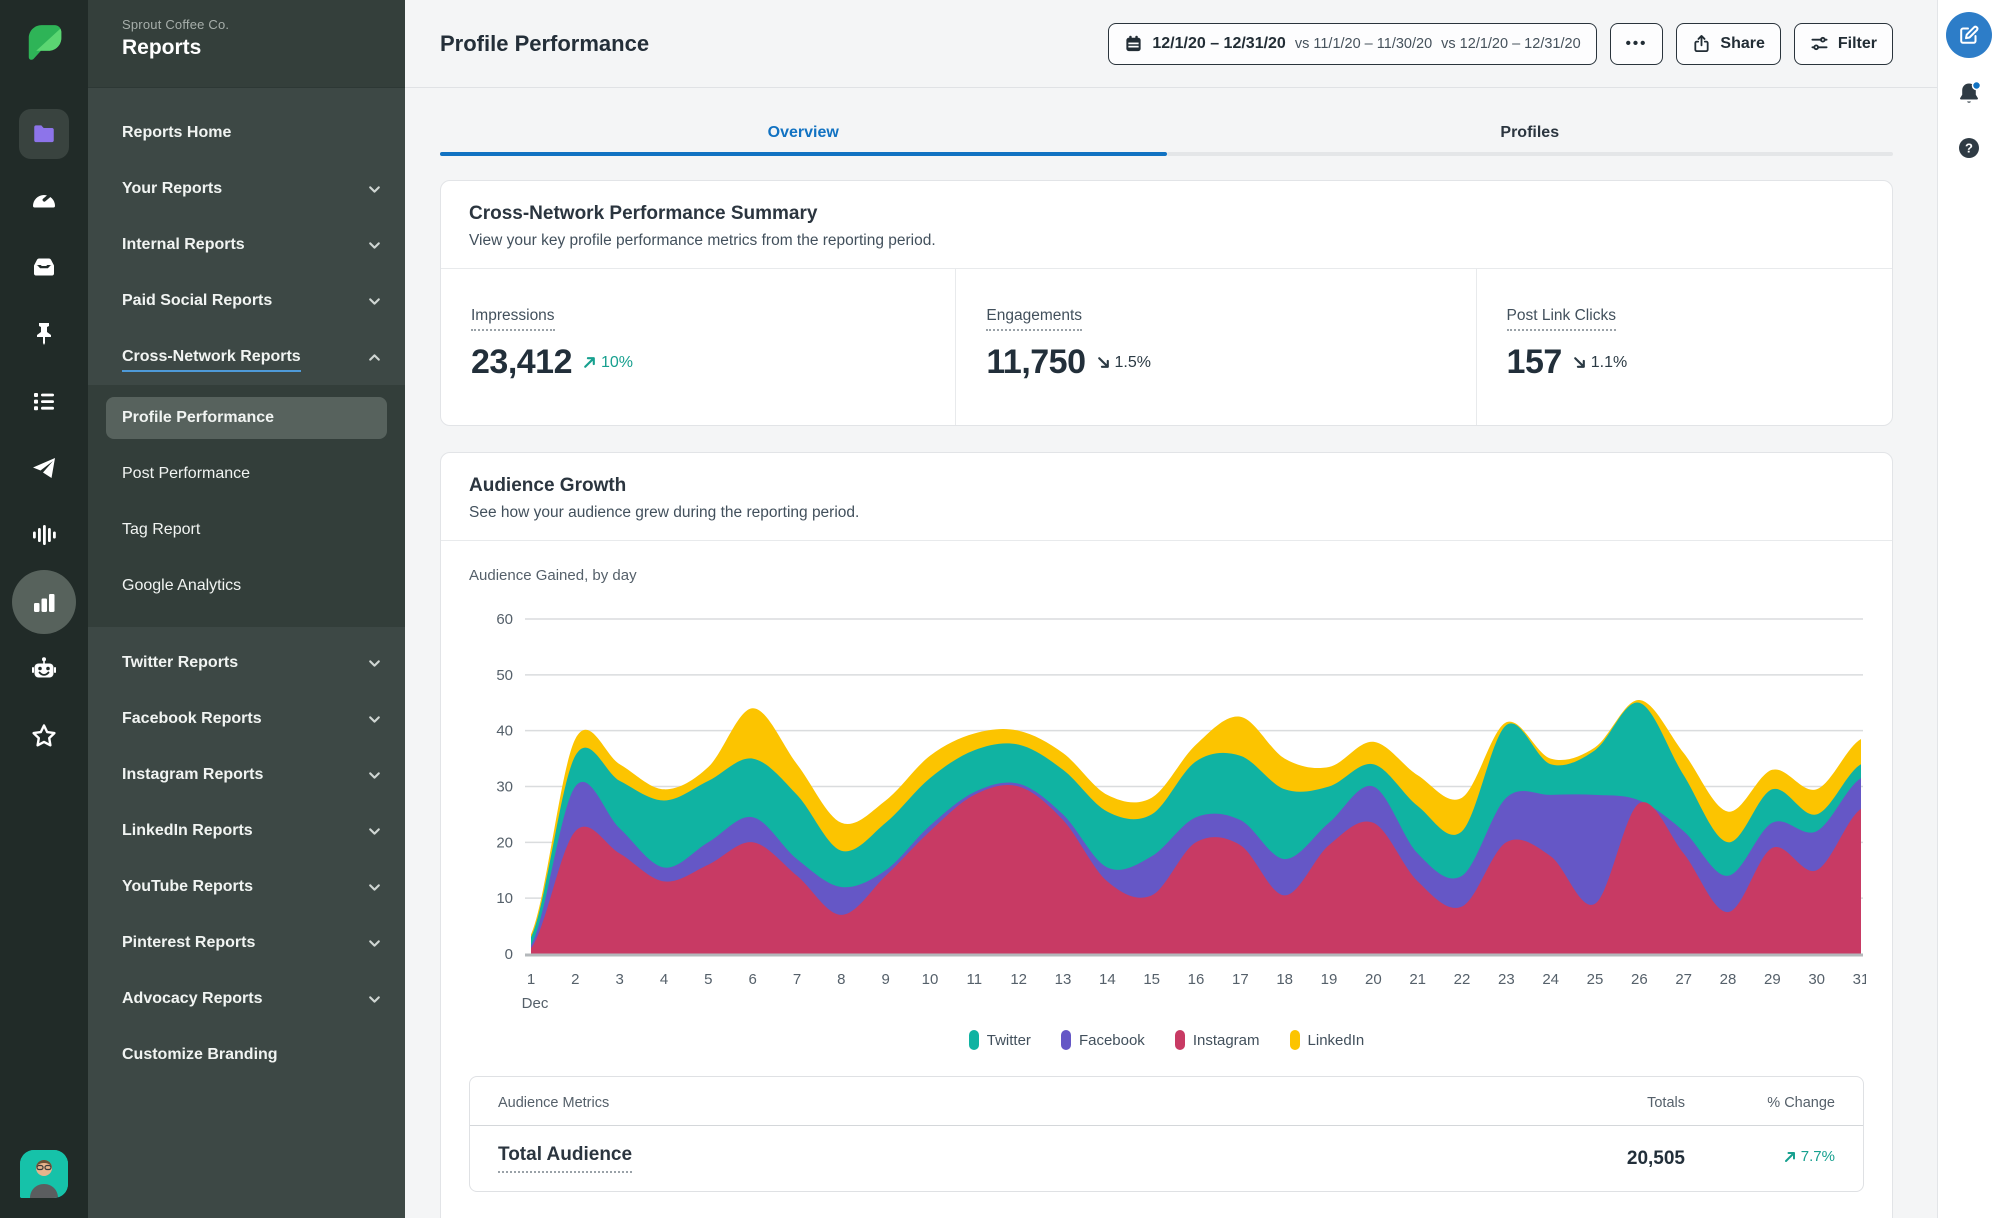 This screenshot has height=1218, width=2000. I want to click on table-row-total-audience: Total Audience 20,505 7.7%, so click(1166, 1158).